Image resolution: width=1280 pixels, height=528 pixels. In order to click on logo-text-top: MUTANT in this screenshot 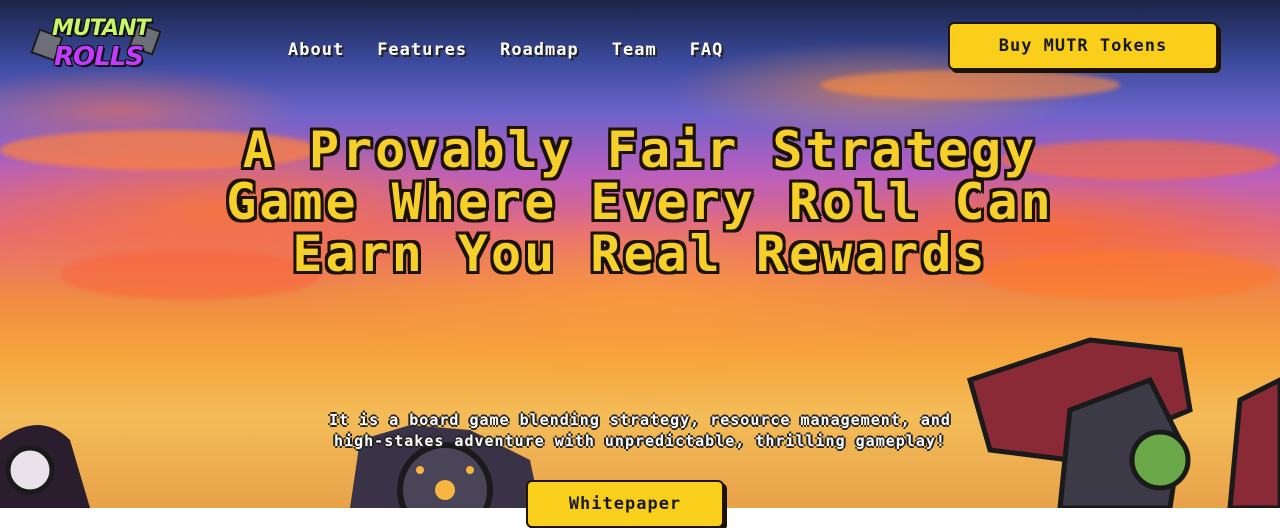, I will do `click(101, 28)`.